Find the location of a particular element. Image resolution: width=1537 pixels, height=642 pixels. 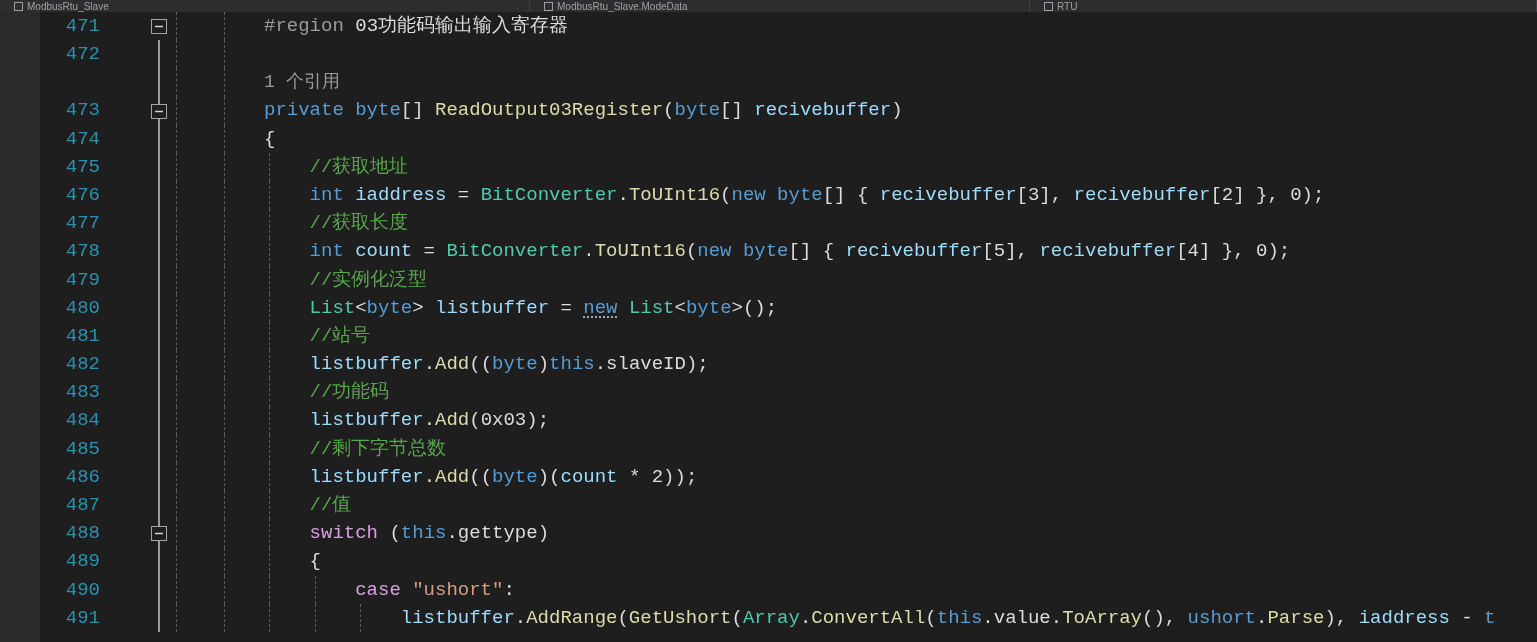

line-number: 482 is located at coordinates (82, 365).